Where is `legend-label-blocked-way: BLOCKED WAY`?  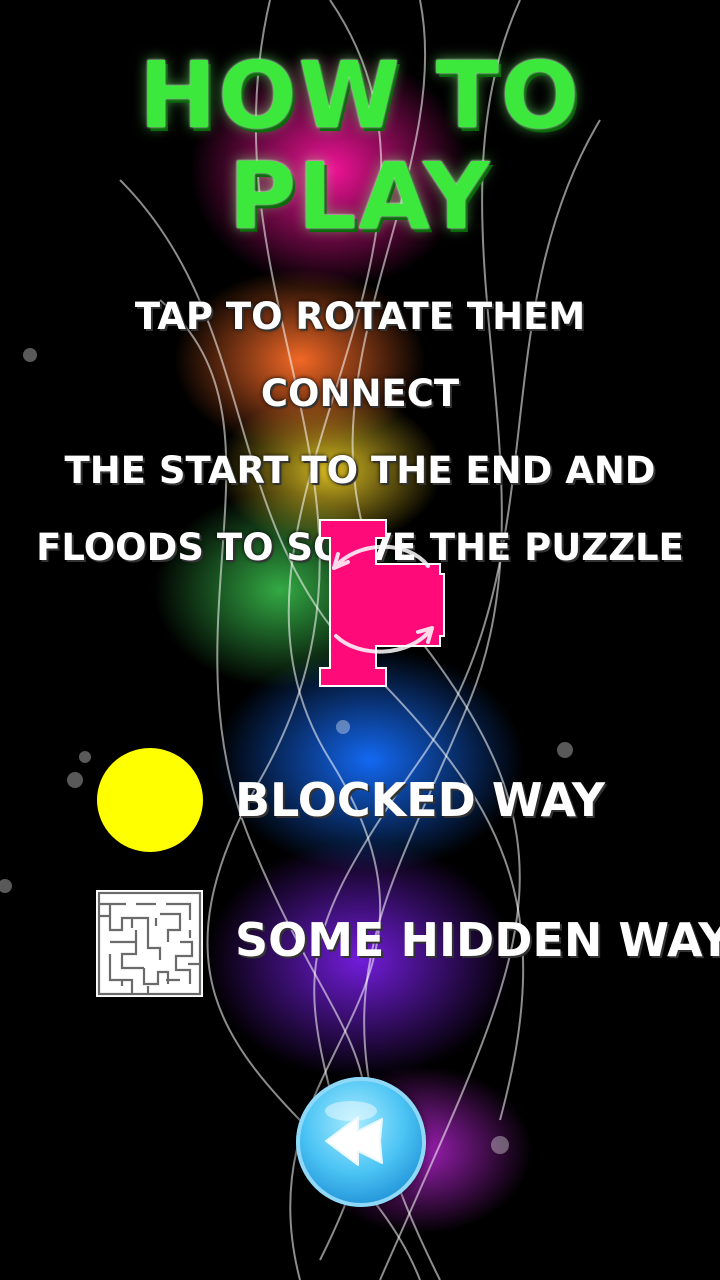
legend-label-blocked-way: BLOCKED WAY is located at coordinates (420, 800).